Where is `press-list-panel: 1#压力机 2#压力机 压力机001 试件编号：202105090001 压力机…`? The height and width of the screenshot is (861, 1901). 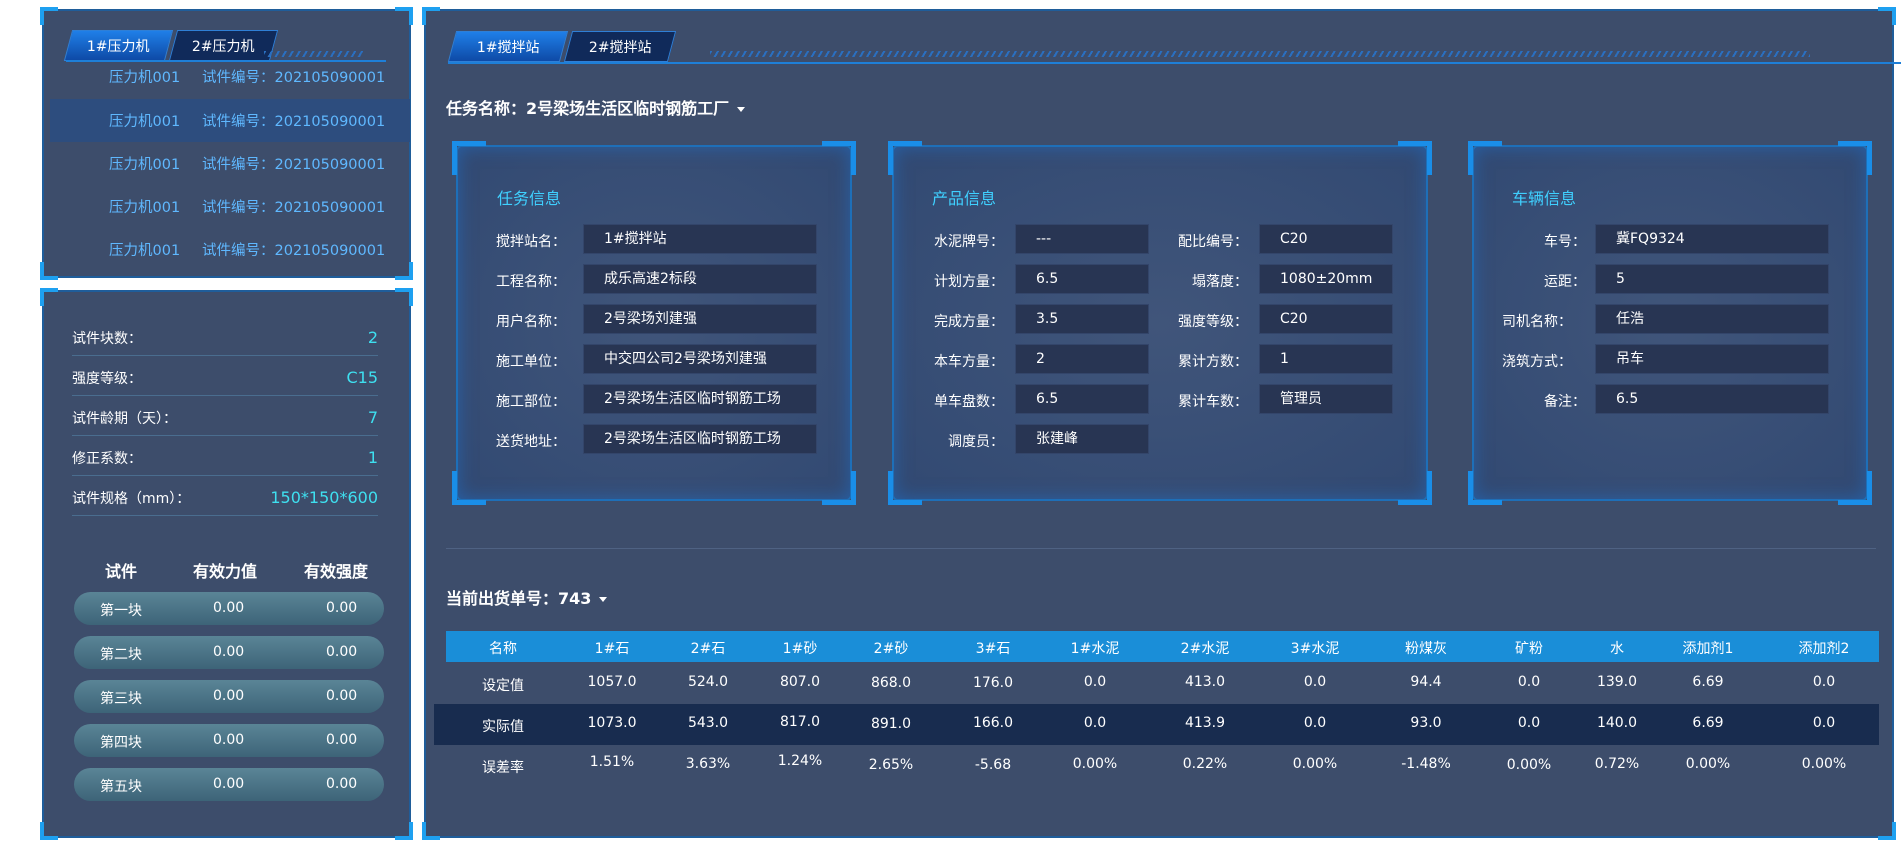 press-list-panel: 1#压力机 2#压力机 压力机001 试件编号：202105090001 压力机… is located at coordinates (226, 143).